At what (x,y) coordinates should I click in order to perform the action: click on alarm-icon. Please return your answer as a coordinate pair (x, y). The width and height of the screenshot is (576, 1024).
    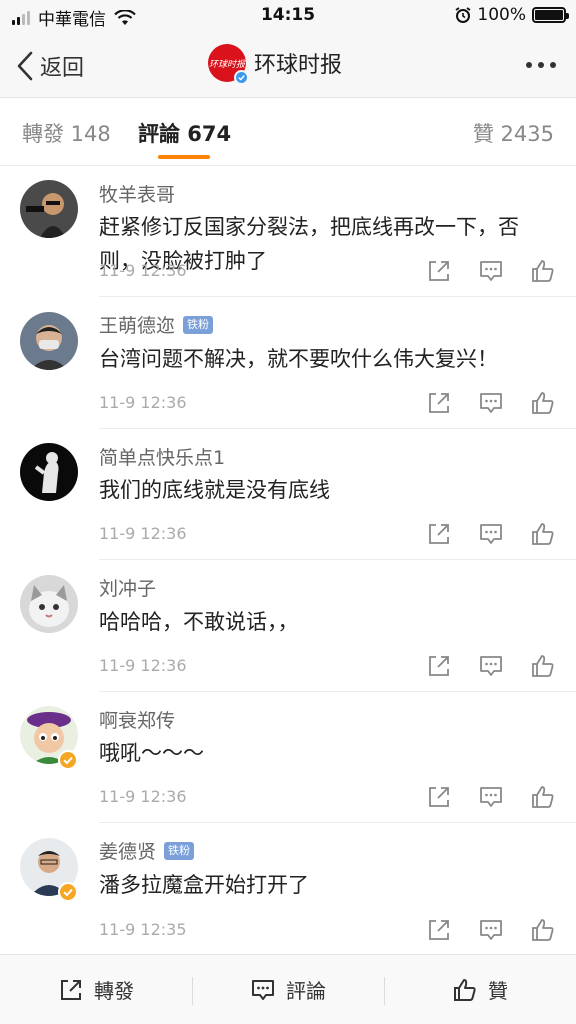
    Looking at the image, I should click on (463, 15).